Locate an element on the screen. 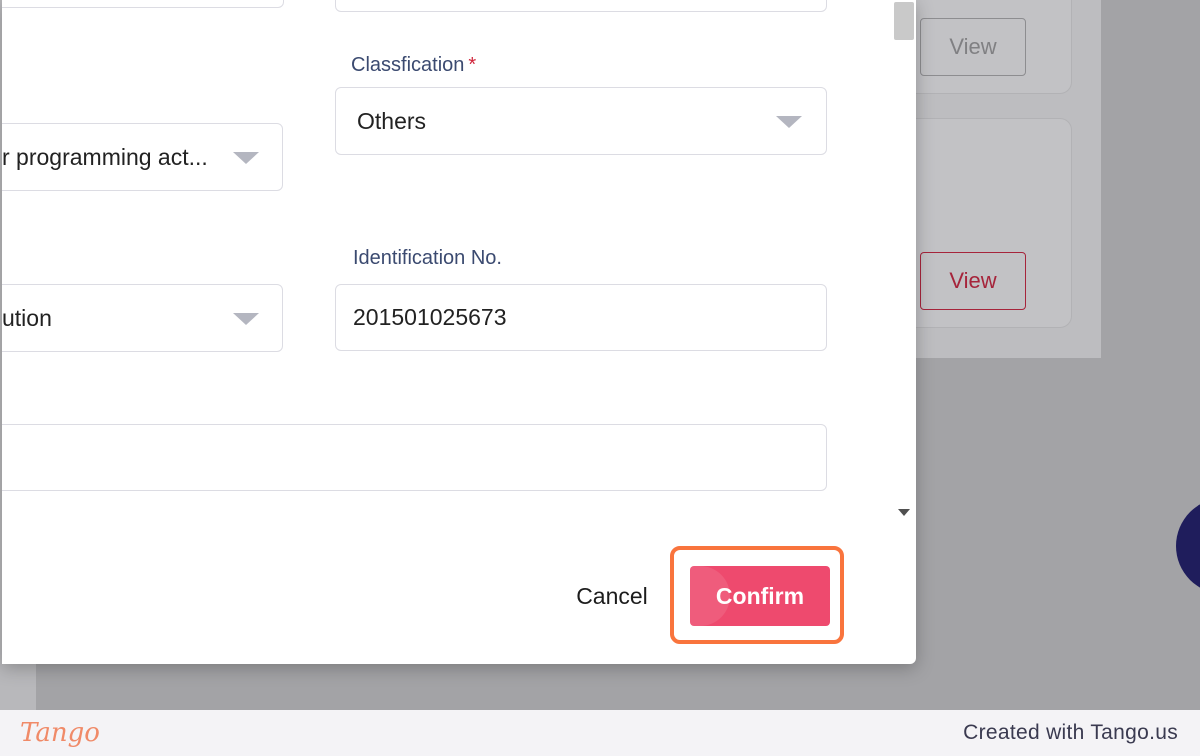 Image resolution: width=1200 pixels, height=756 pixels. required-mark: * is located at coordinates (472, 65).